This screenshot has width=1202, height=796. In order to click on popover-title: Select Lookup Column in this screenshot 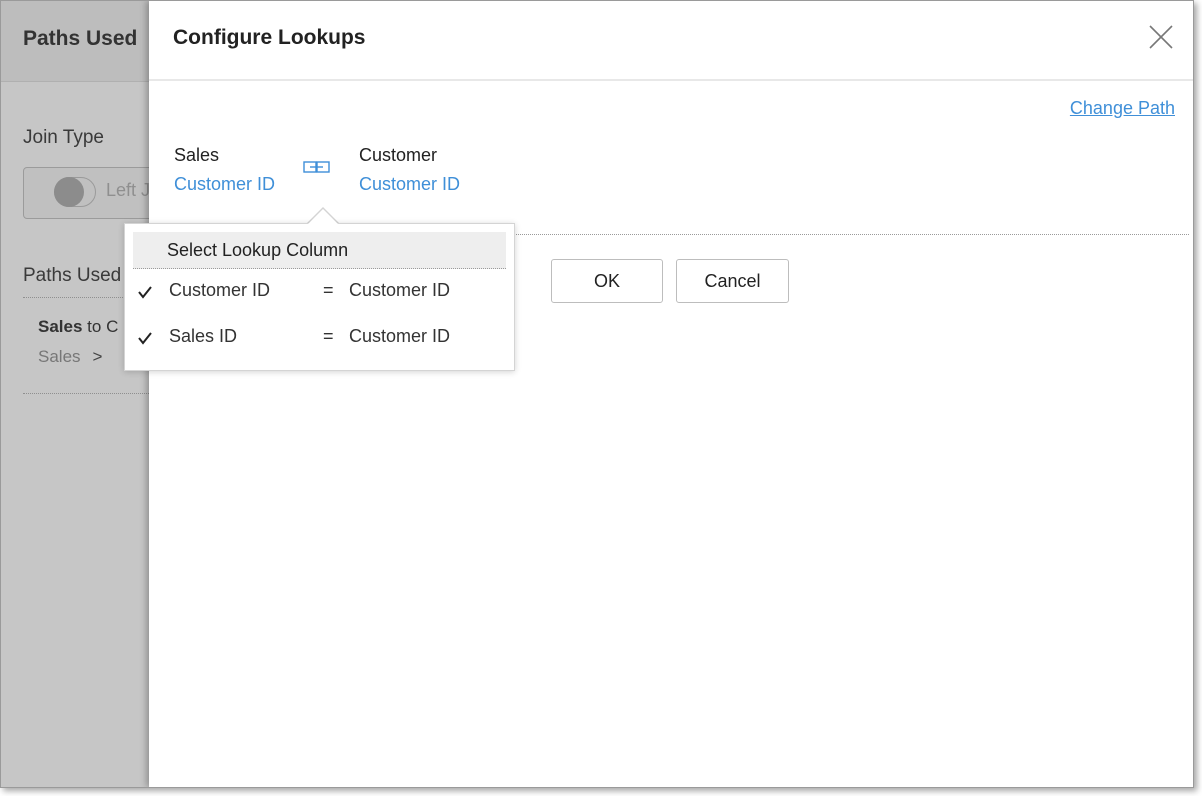, I will do `click(258, 250)`.